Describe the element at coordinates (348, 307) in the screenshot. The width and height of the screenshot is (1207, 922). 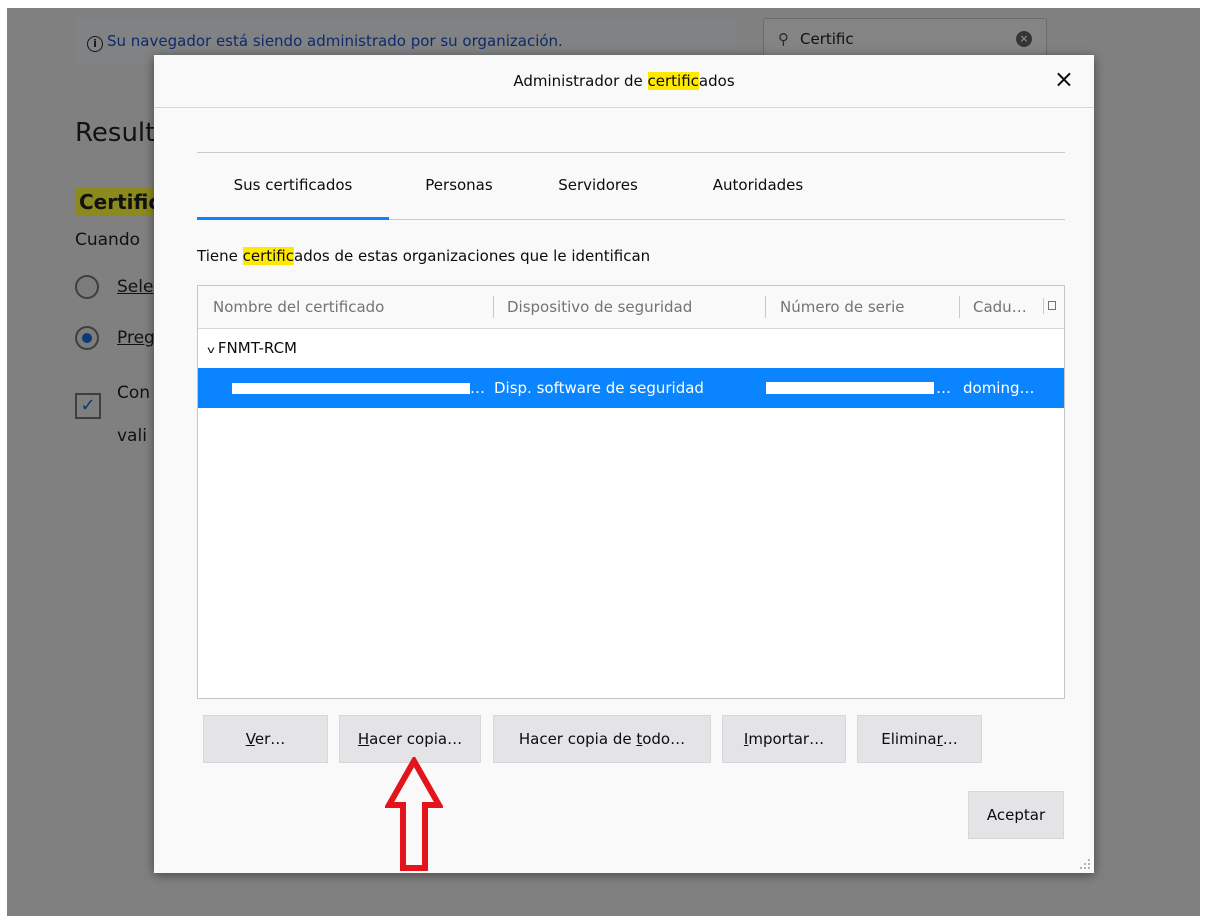
I see `column-header-name: Nombre del certificado` at that location.